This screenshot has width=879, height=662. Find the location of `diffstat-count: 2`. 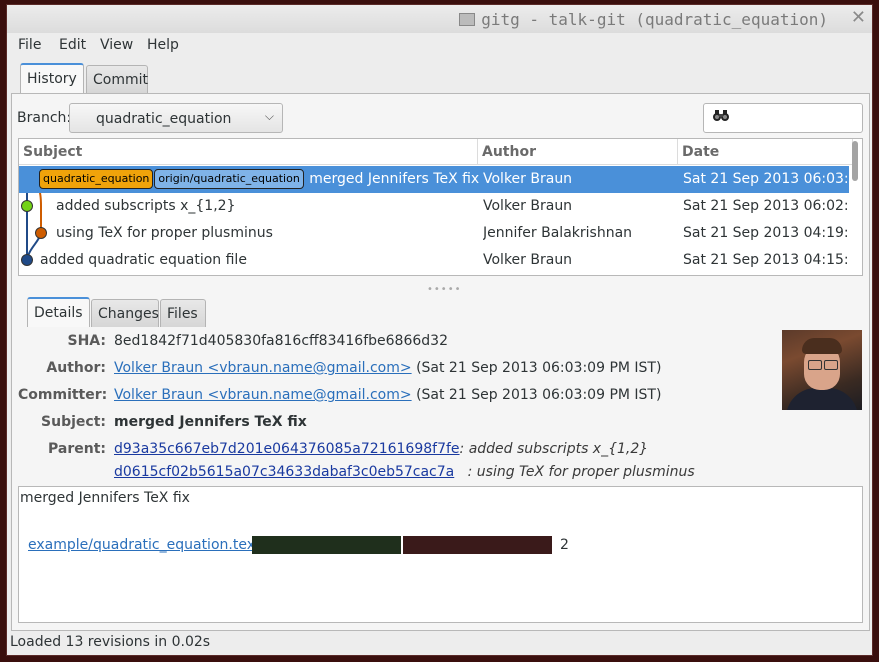

diffstat-count: 2 is located at coordinates (564, 545).